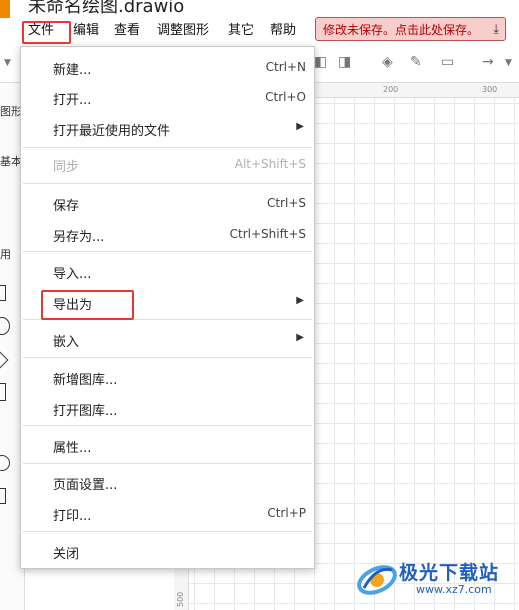  Describe the element at coordinates (449, 573) in the screenshot. I see `watermark-text: 极光下载站` at that location.